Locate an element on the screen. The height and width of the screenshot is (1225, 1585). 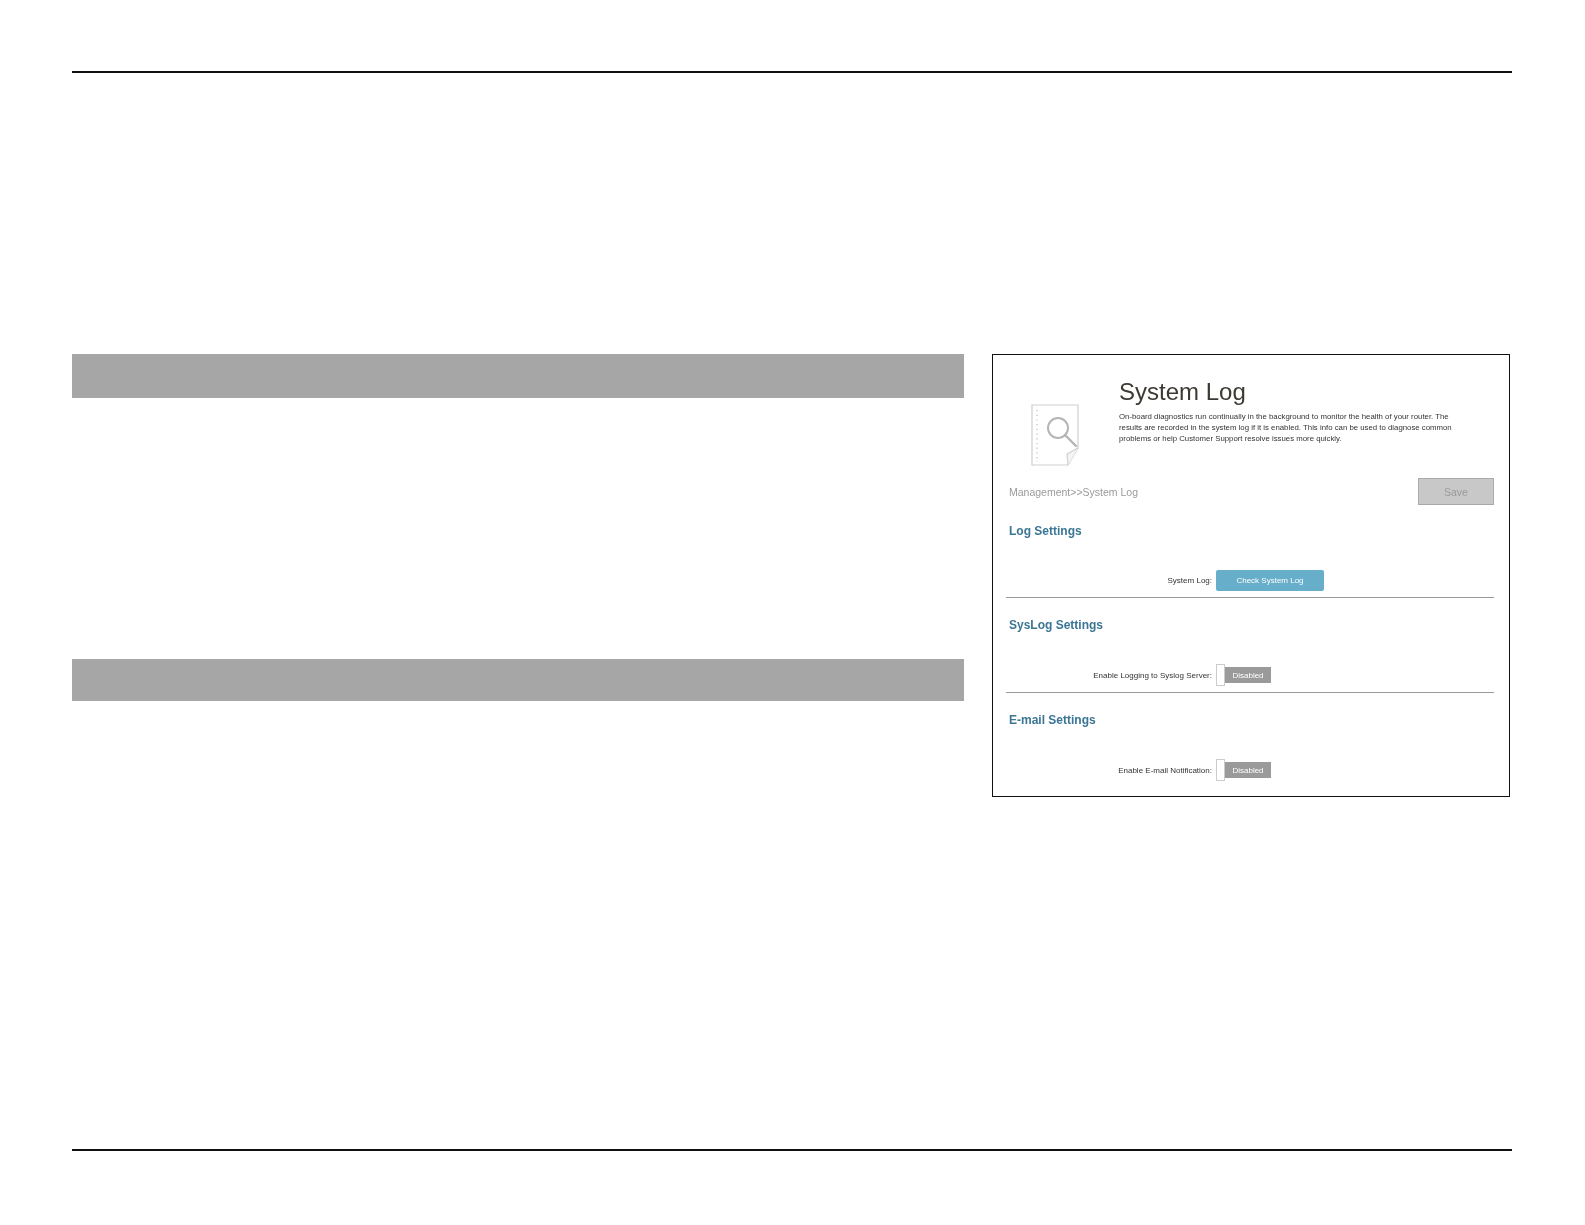
section-heading: SysLog Settings is located at coordinates (1056, 625).